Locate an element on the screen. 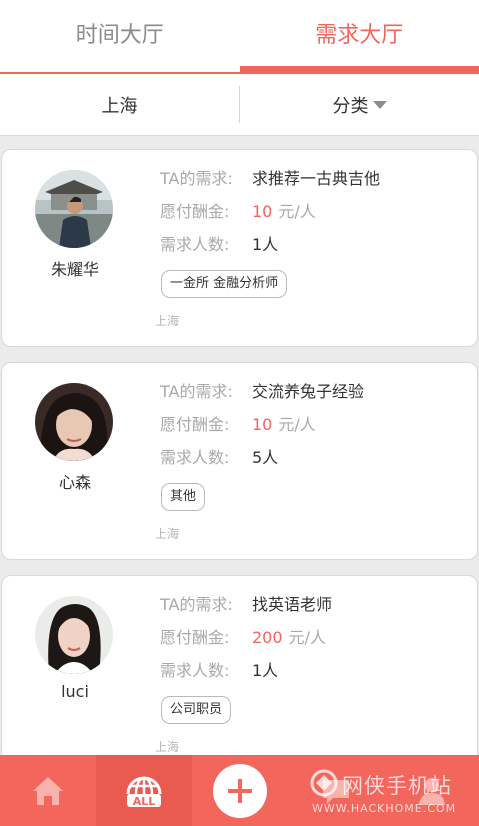 This screenshot has width=479, height=826. user-name: 心森 is located at coordinates (75, 481).